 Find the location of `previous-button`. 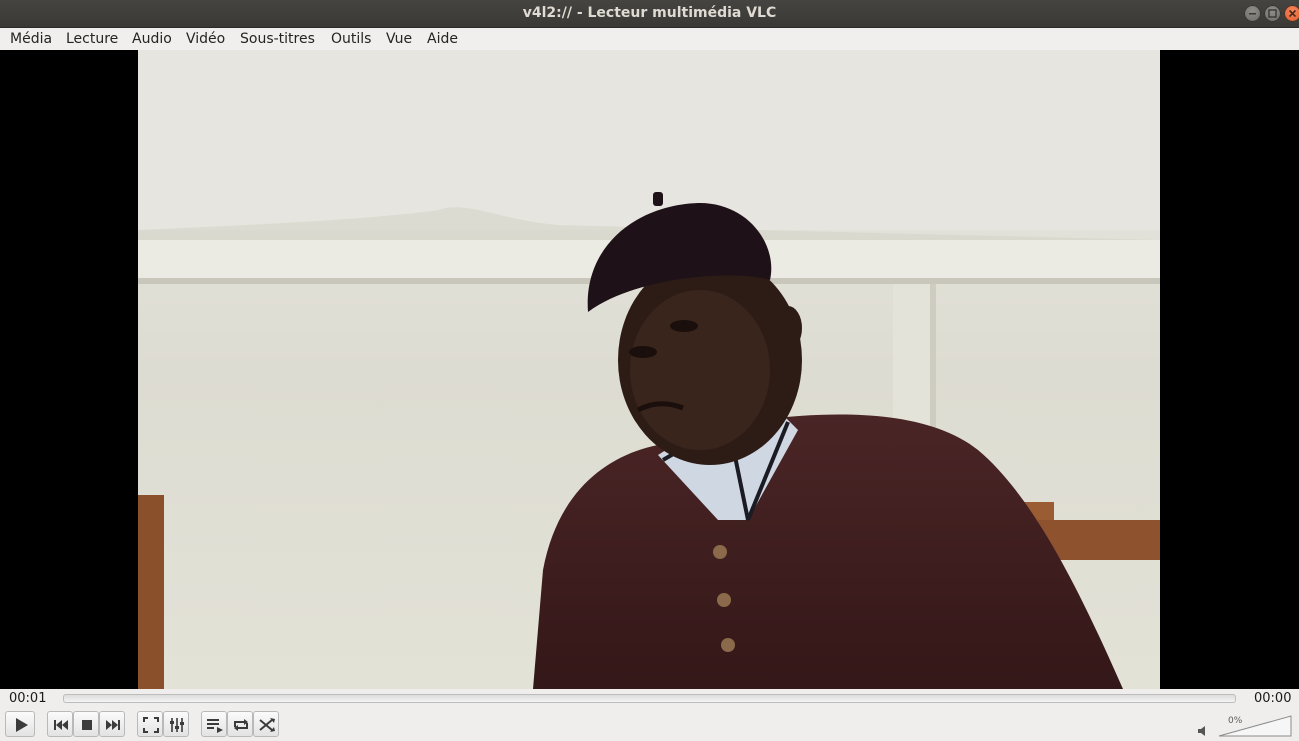

previous-button is located at coordinates (60, 724).